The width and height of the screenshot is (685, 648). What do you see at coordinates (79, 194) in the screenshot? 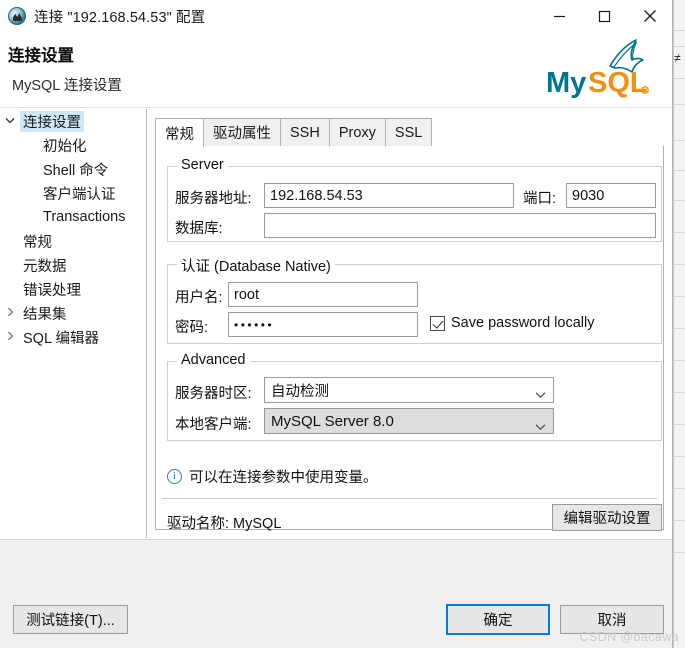
I see `sidebar-item-label: 客户端认证` at bounding box center [79, 194].